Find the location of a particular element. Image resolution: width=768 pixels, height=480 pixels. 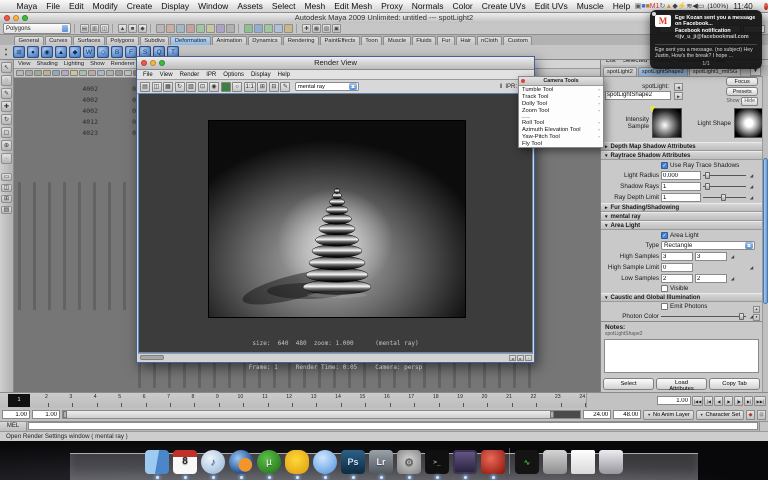

menubar-item: Mesh is located at coordinates (315, 6).